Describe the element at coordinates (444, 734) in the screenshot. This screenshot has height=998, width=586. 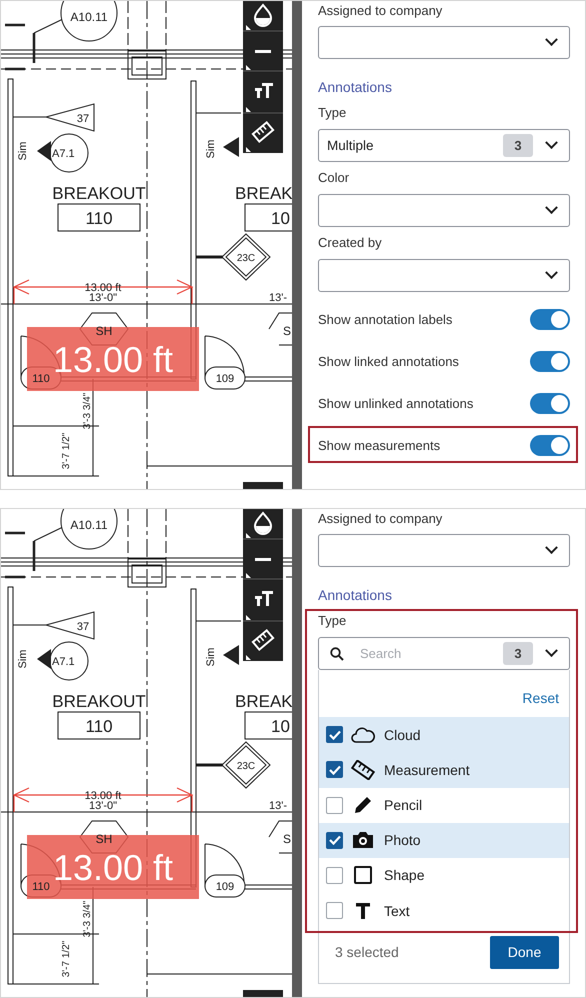
I see `option-item: Cloud` at that location.